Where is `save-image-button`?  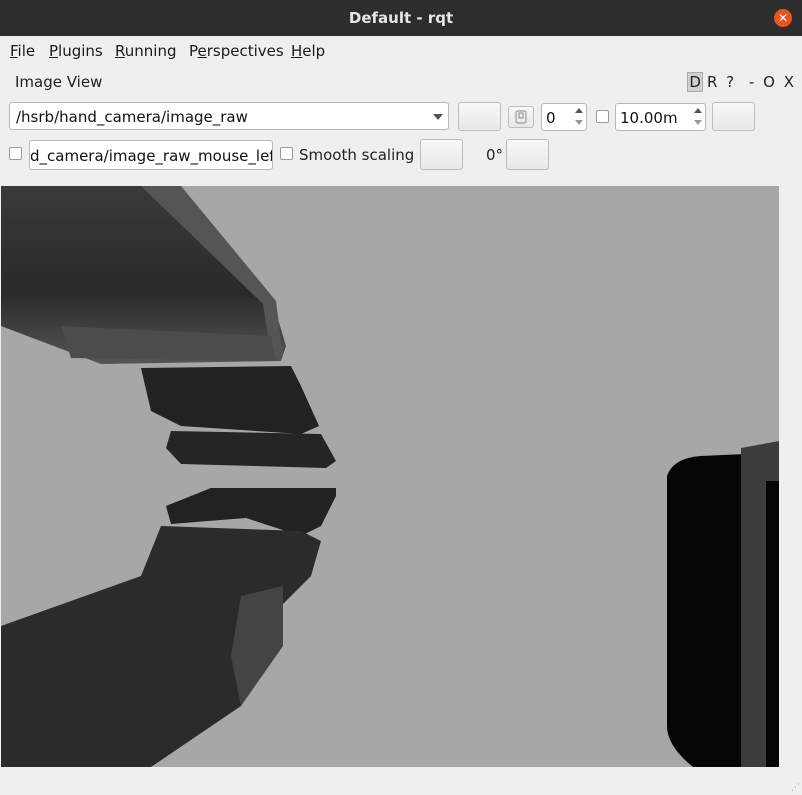
save-image-button is located at coordinates (521, 117).